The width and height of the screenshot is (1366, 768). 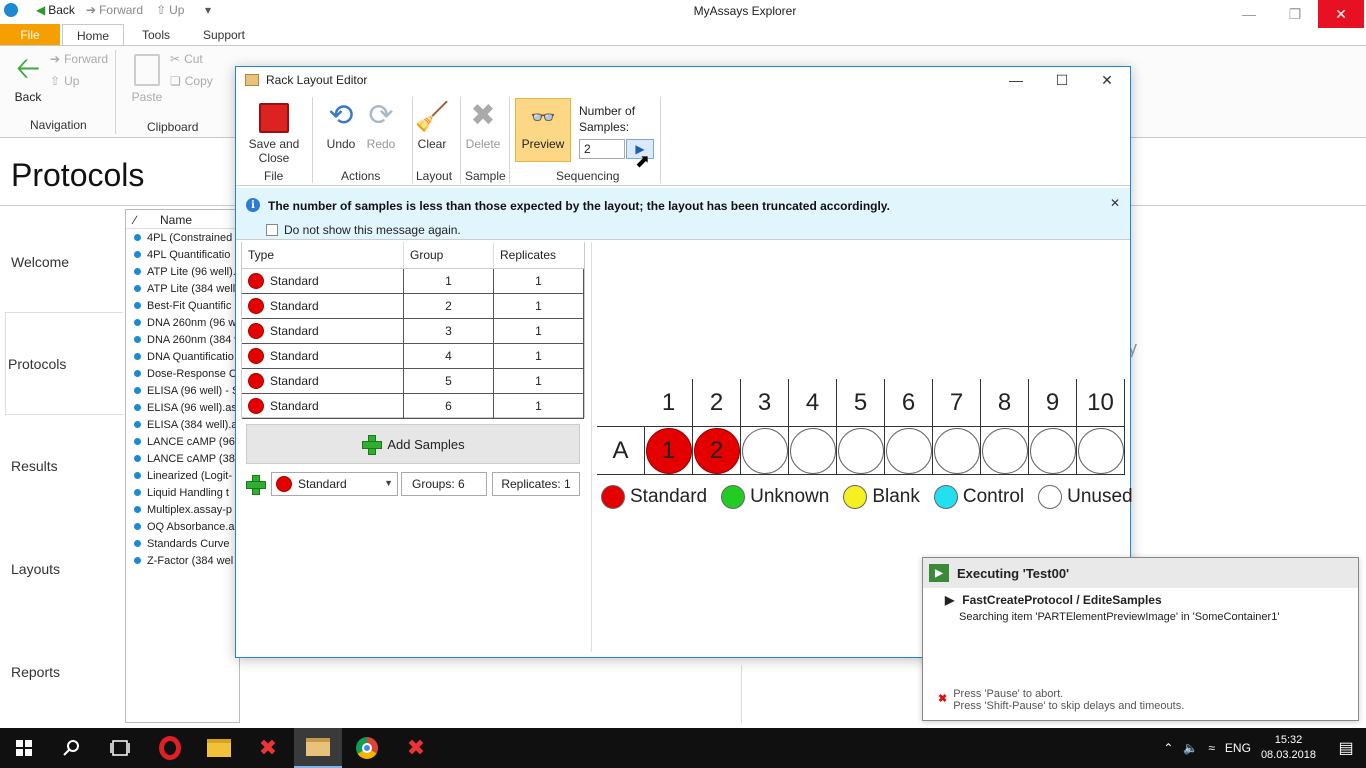 I want to click on protocol-list-item: Multiplex.assay-p, so click(x=182, y=509).